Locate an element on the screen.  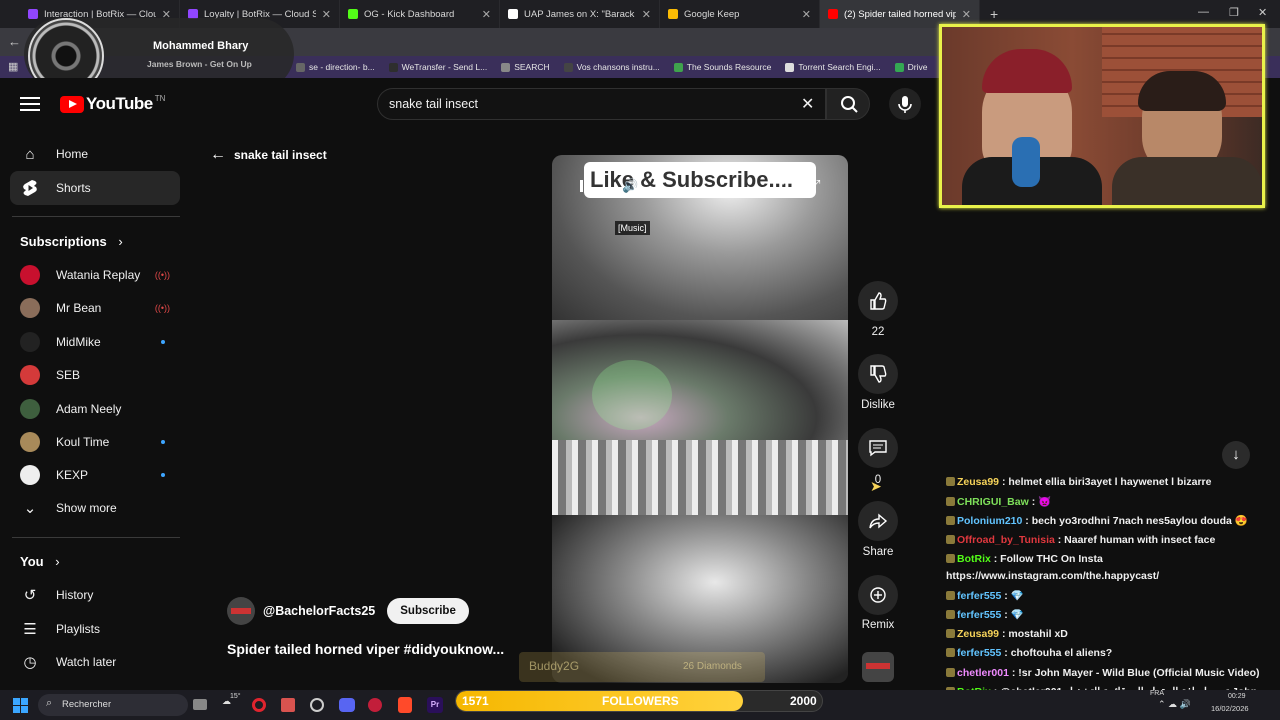
dislike-button is located at coordinates (878, 374).